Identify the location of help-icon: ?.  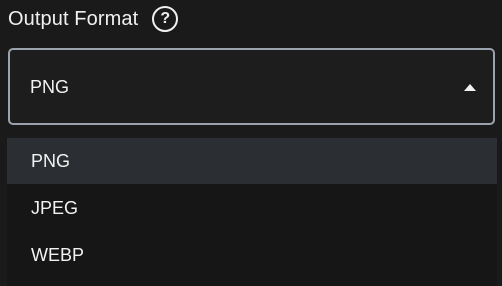
(165, 19).